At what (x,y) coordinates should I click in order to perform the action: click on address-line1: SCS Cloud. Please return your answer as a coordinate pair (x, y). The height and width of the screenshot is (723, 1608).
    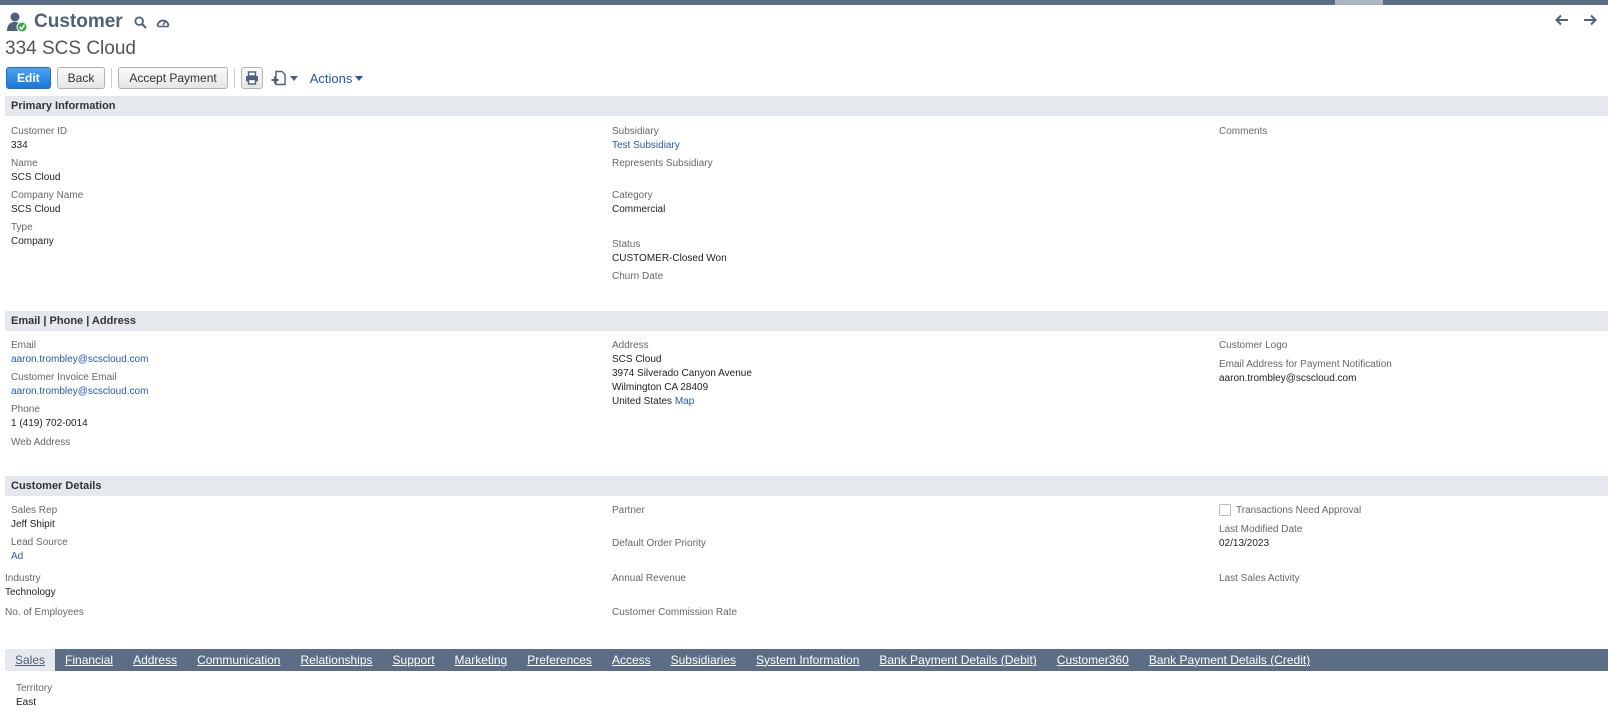
    Looking at the image, I should click on (637, 359).